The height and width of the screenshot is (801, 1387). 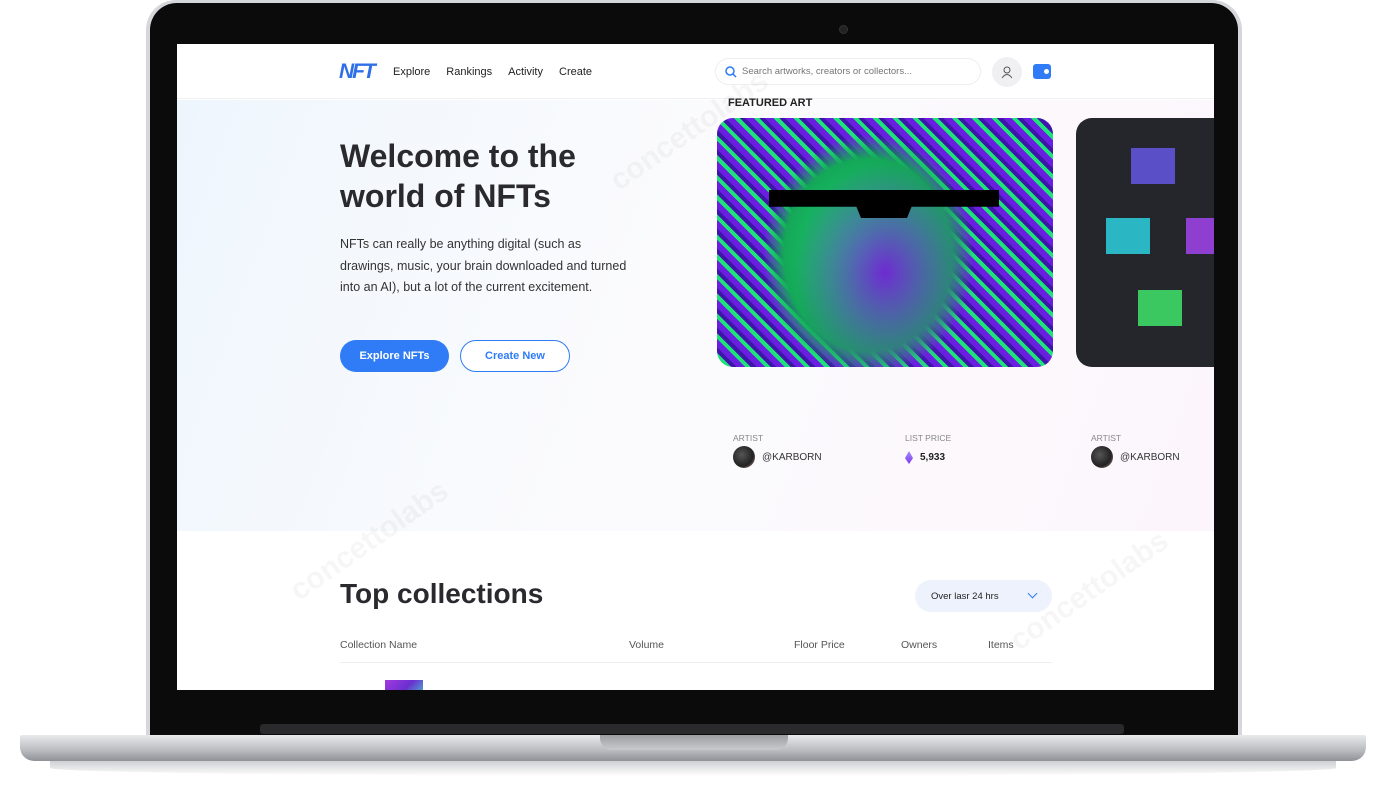 What do you see at coordinates (928, 438) in the screenshot?
I see `list-price-label: LIST PRICE` at bounding box center [928, 438].